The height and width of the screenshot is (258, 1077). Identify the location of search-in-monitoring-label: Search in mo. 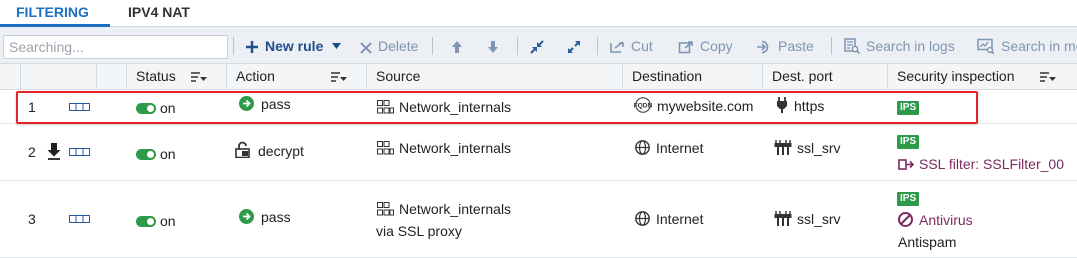
(1039, 46).